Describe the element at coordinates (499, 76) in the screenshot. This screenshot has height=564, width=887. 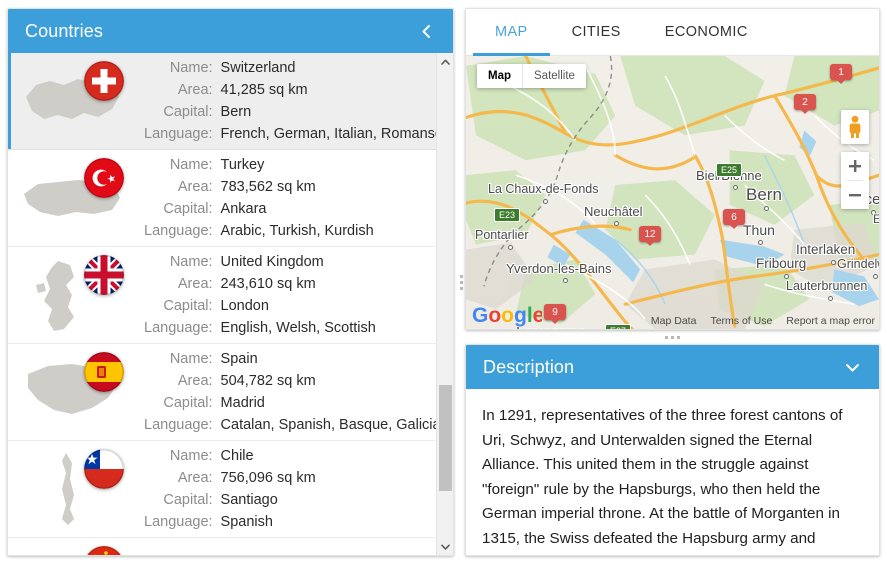
I see `map-type-map-button: Map` at that location.